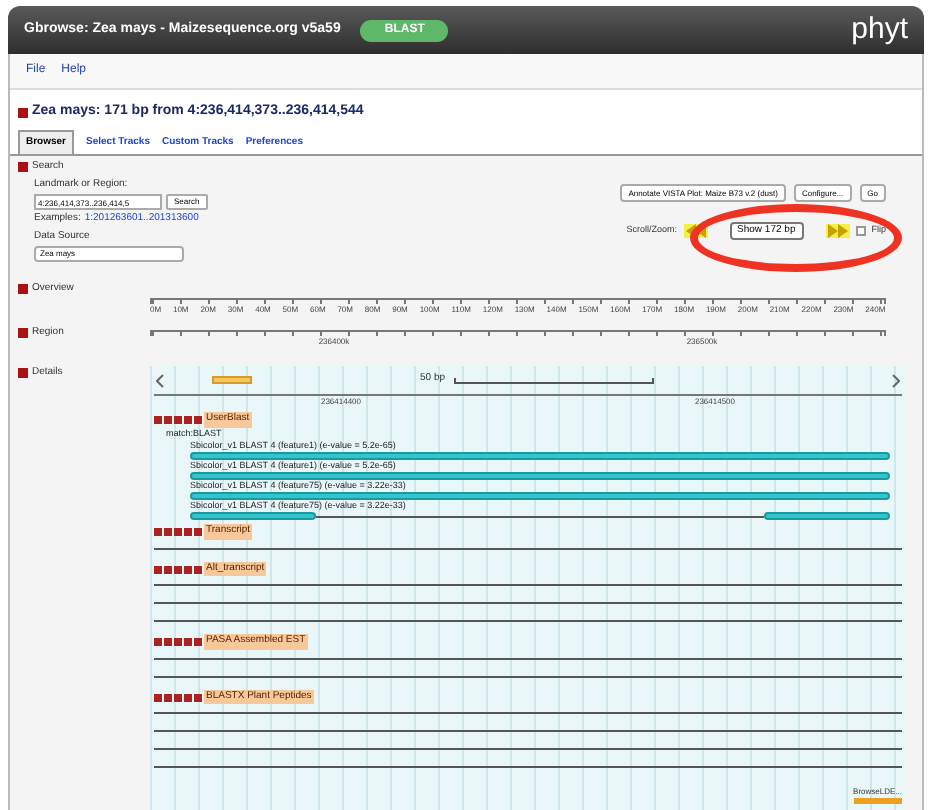  Describe the element at coordinates (896, 380) in the screenshot. I see `pan-right-icon` at that location.